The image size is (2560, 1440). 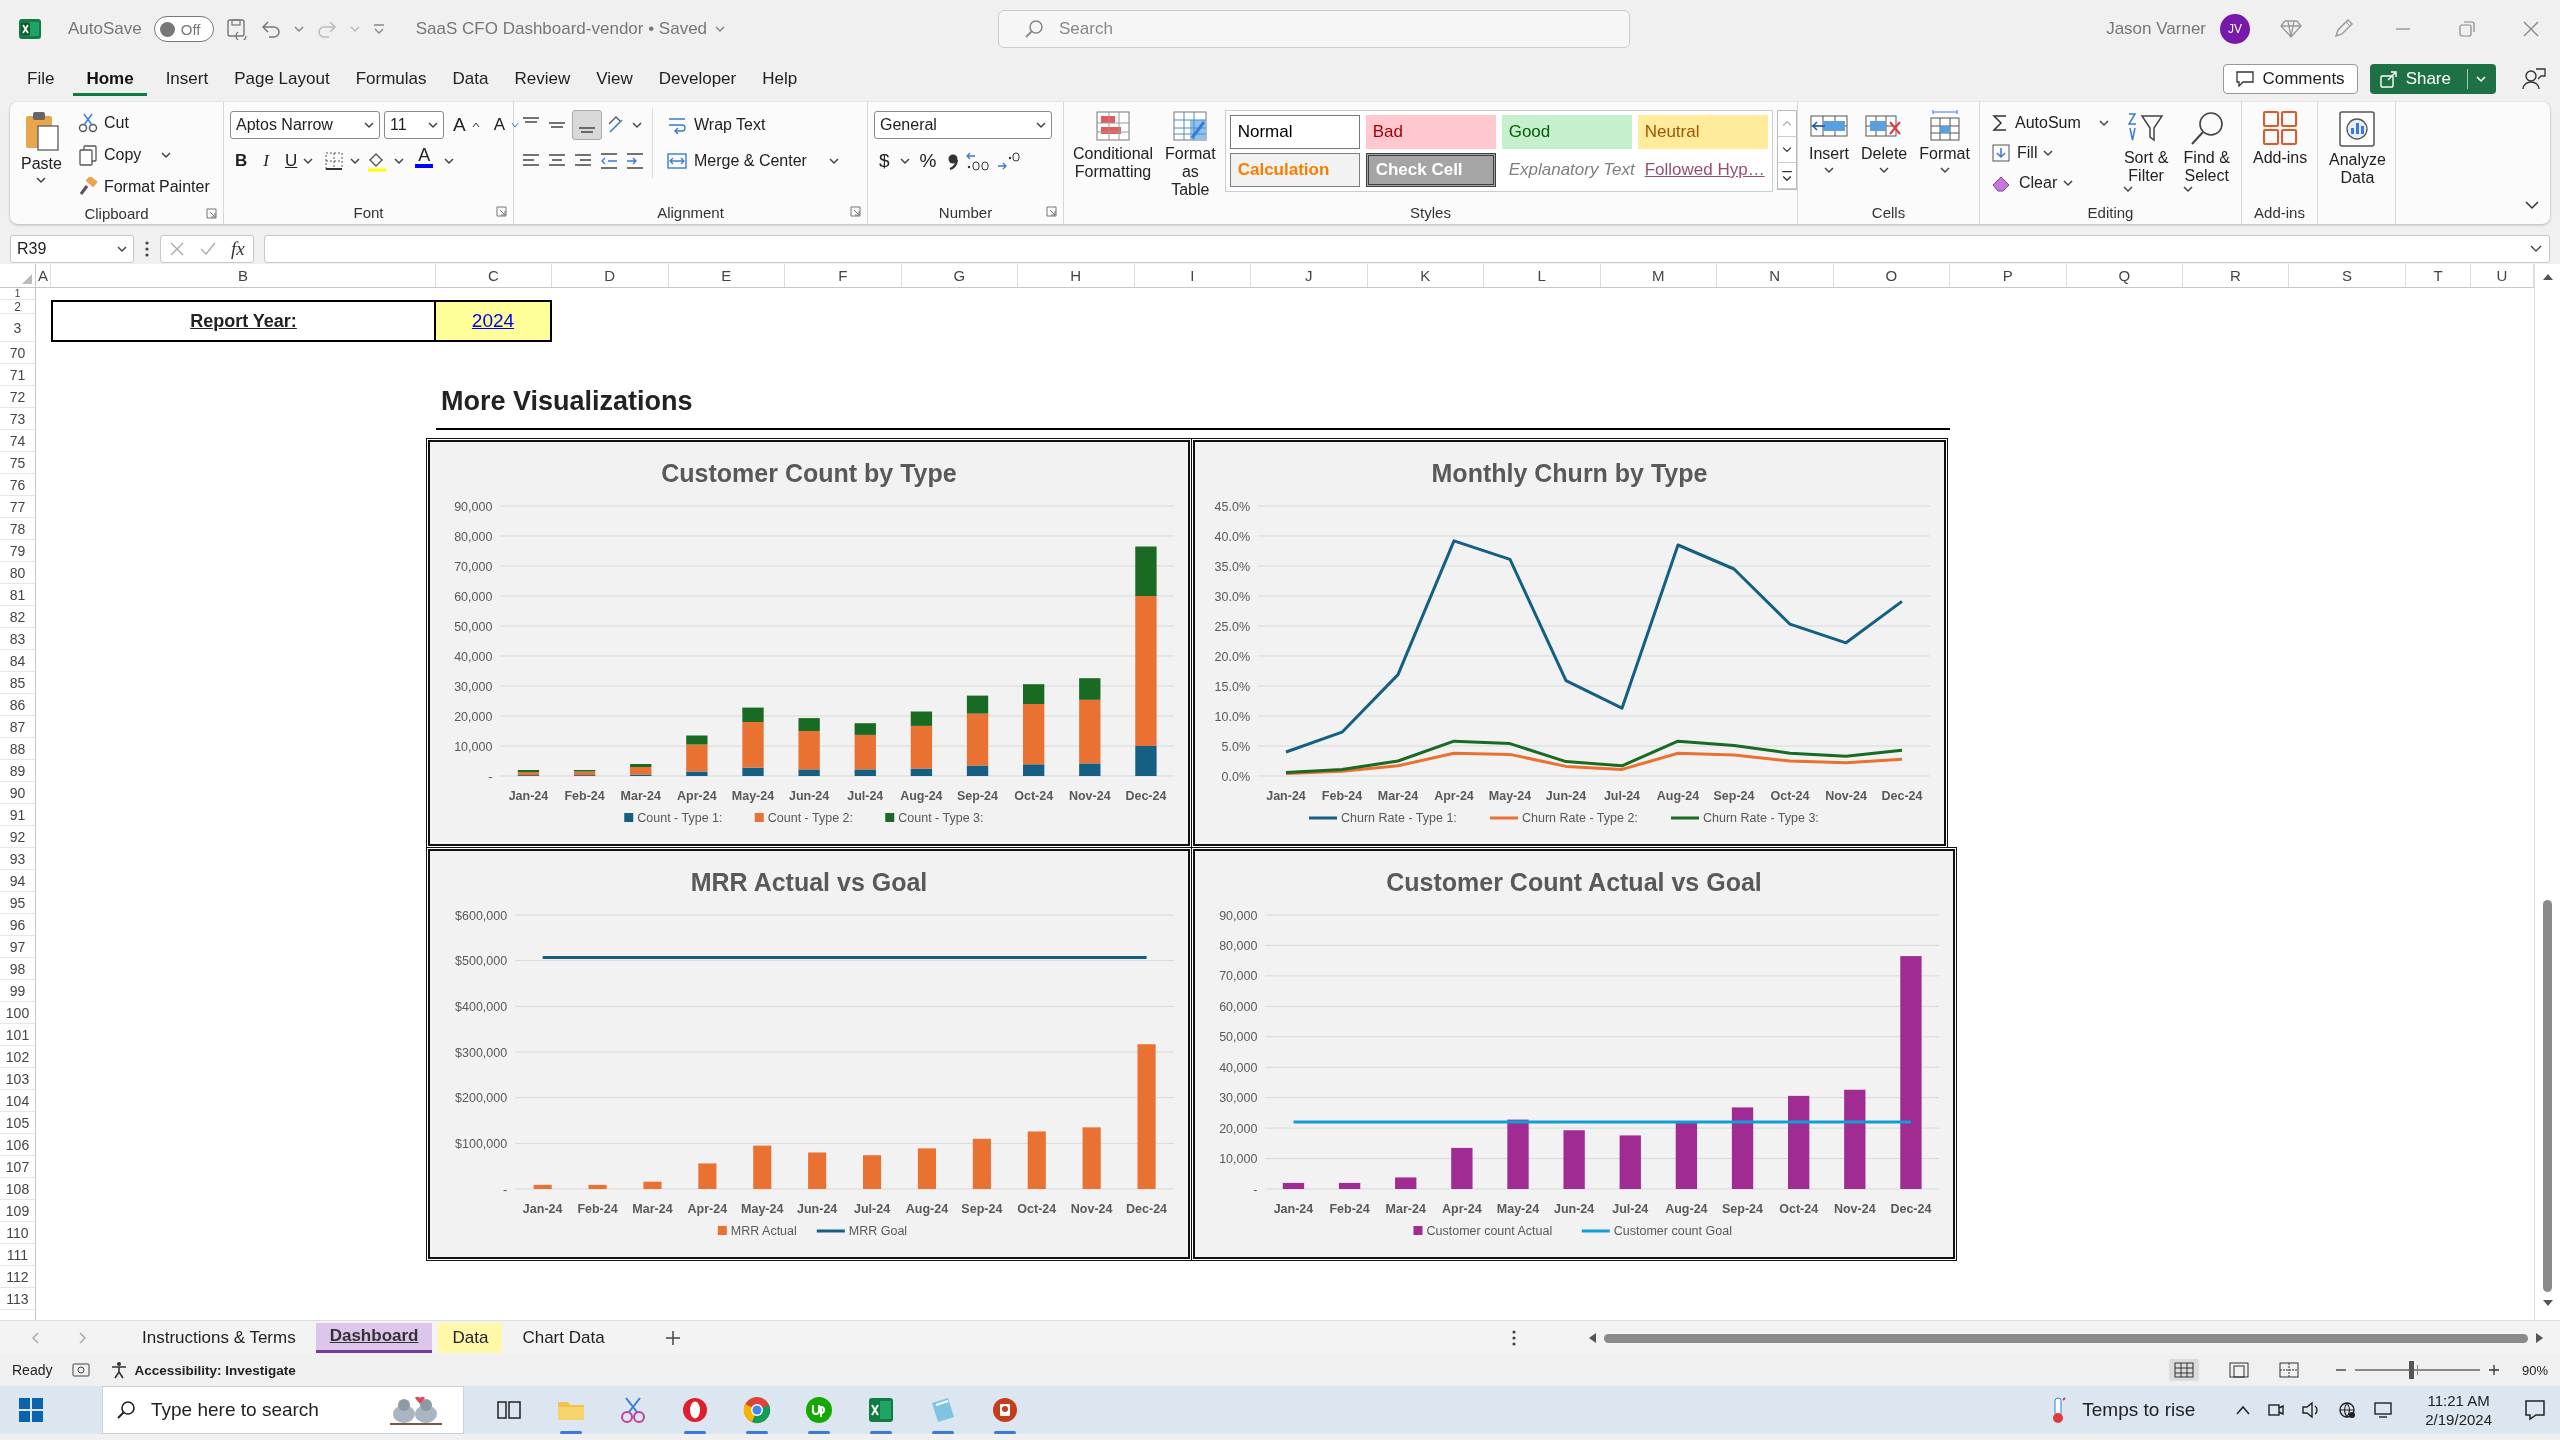 I want to click on legend-item: MRR Goal, so click(x=862, y=1231).